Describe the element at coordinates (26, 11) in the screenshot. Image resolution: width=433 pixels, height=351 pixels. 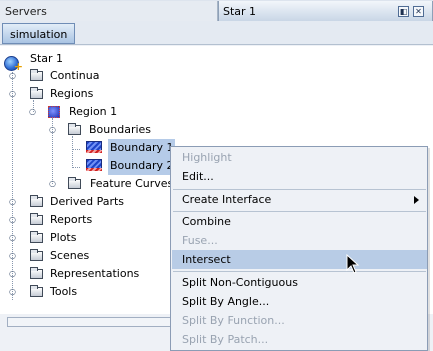
I see `tab-servers-label: Servers` at that location.